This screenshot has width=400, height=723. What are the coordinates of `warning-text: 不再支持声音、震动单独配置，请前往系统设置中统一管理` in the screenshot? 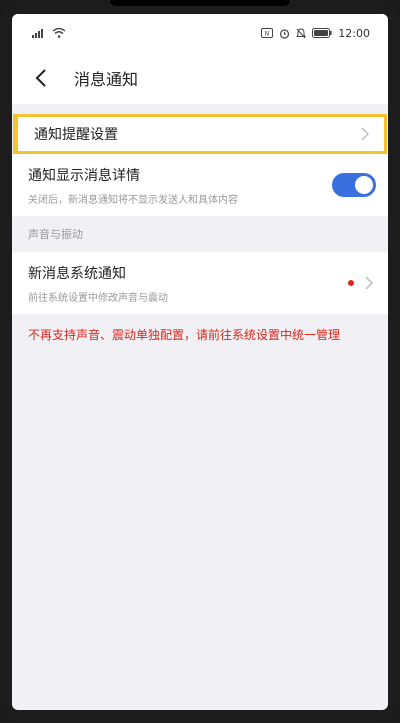 It's located at (184, 335).